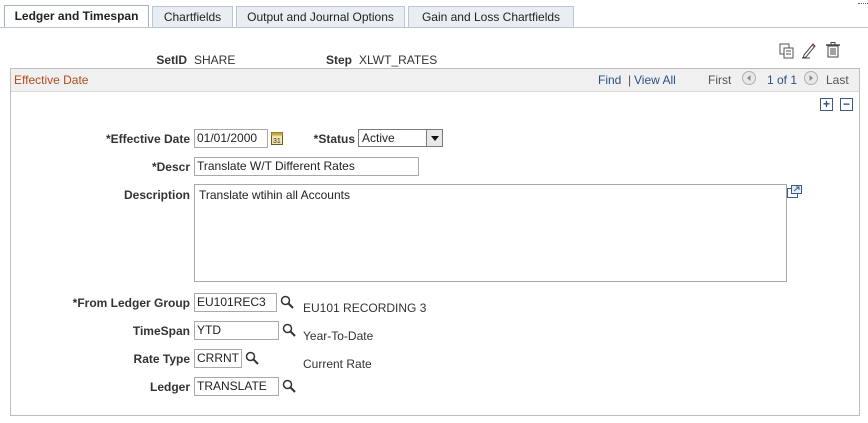 This screenshot has width=868, height=423. Describe the element at coordinates (720, 80) in the screenshot. I see `first-label: First` at that location.